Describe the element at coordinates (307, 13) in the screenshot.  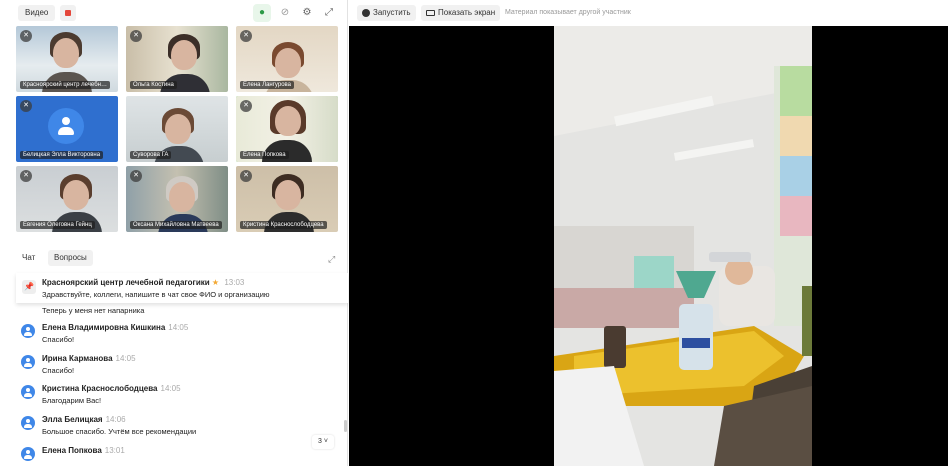
I see `gear-icon: ⚙` at that location.